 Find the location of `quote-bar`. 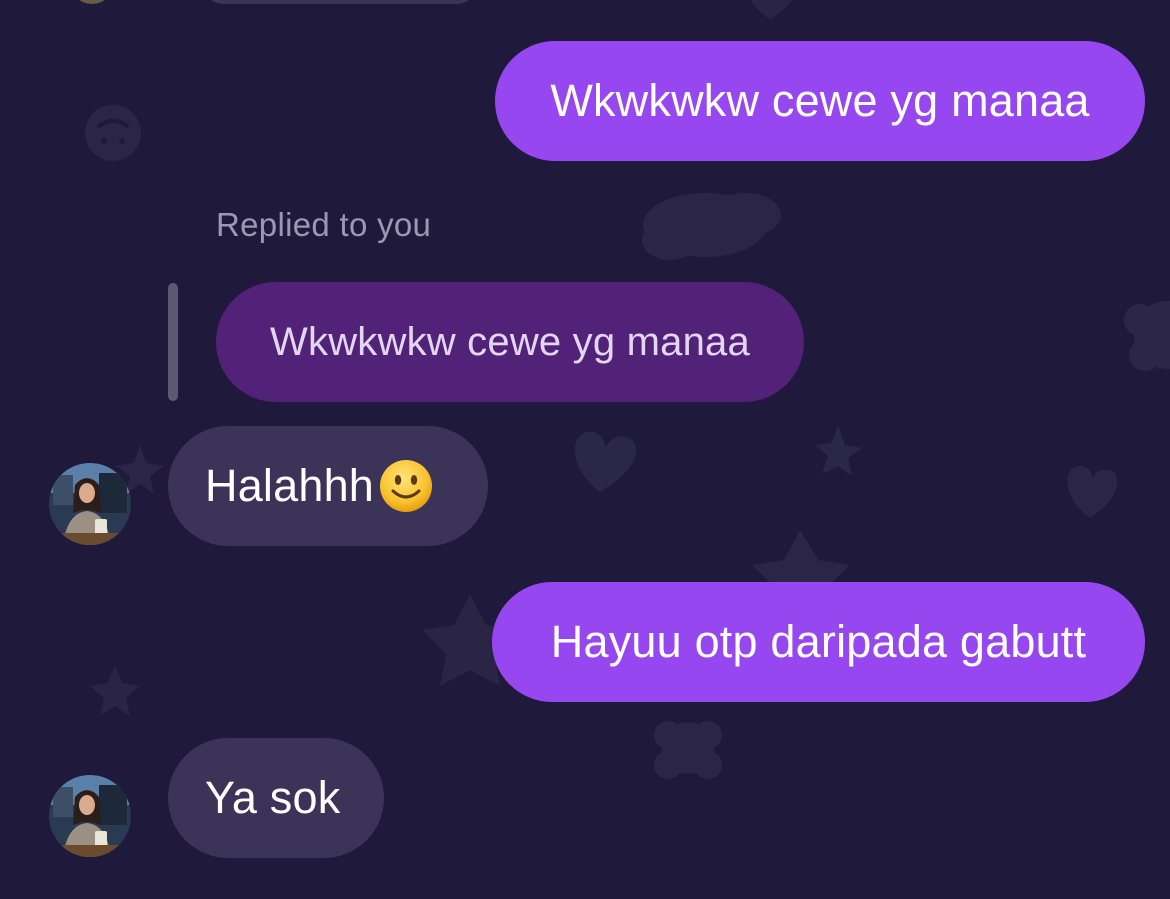

quote-bar is located at coordinates (173, 342).